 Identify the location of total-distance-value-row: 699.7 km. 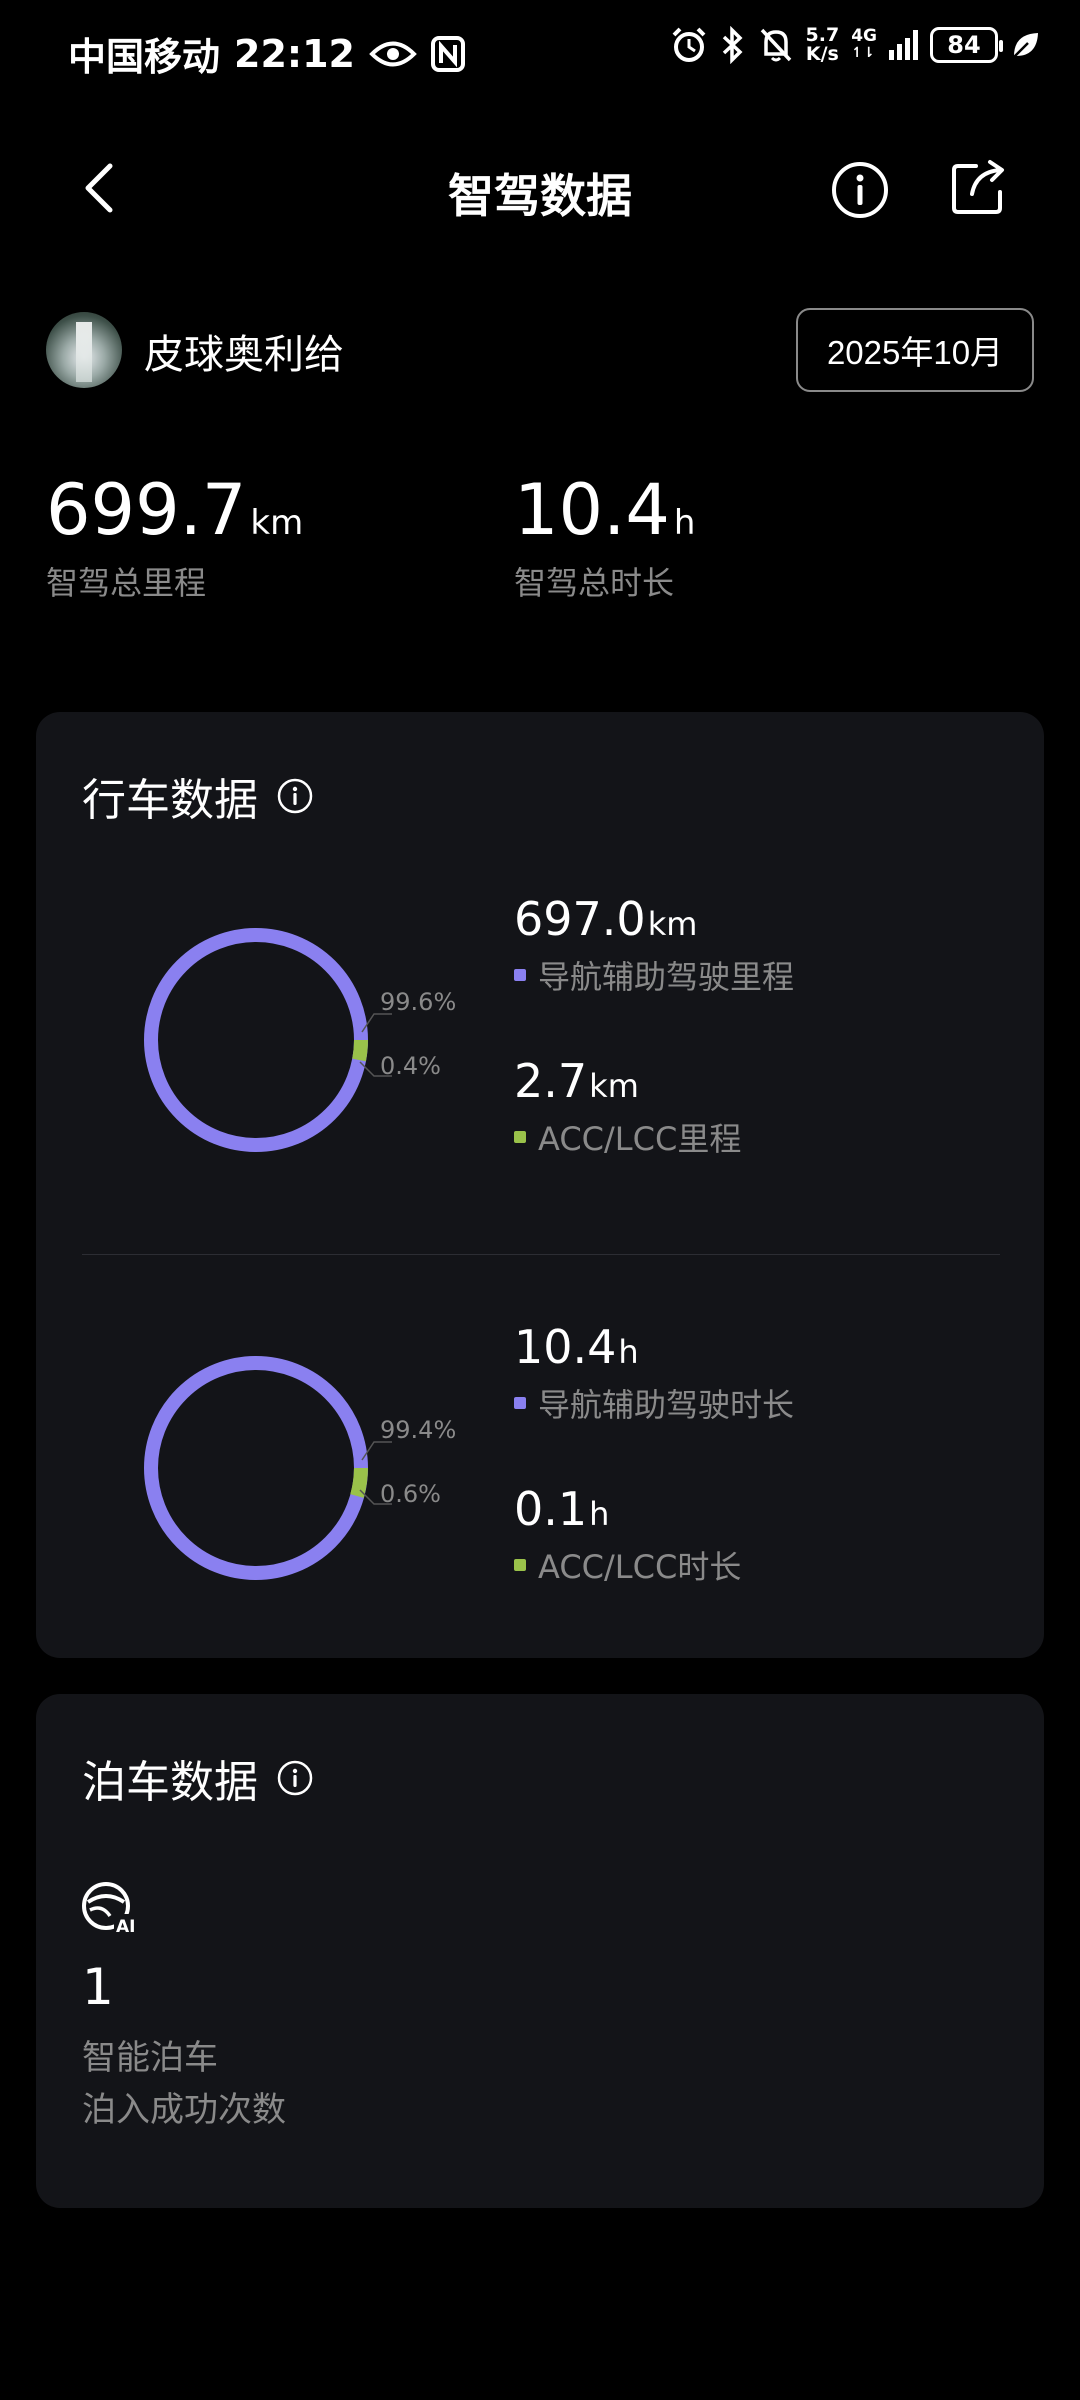
(174, 510).